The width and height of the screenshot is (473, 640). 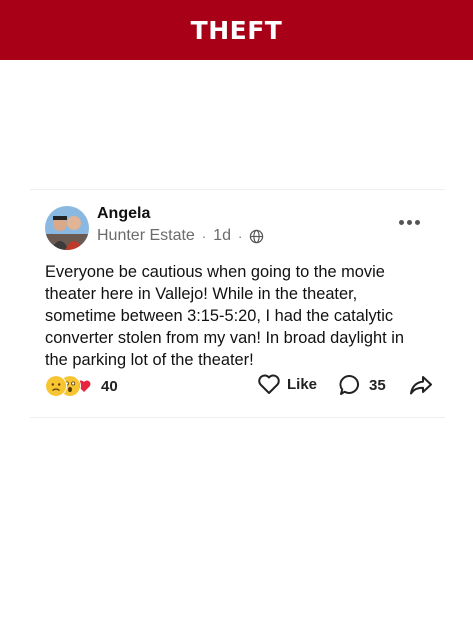 I want to click on post-time: 1d, so click(x=222, y=235).